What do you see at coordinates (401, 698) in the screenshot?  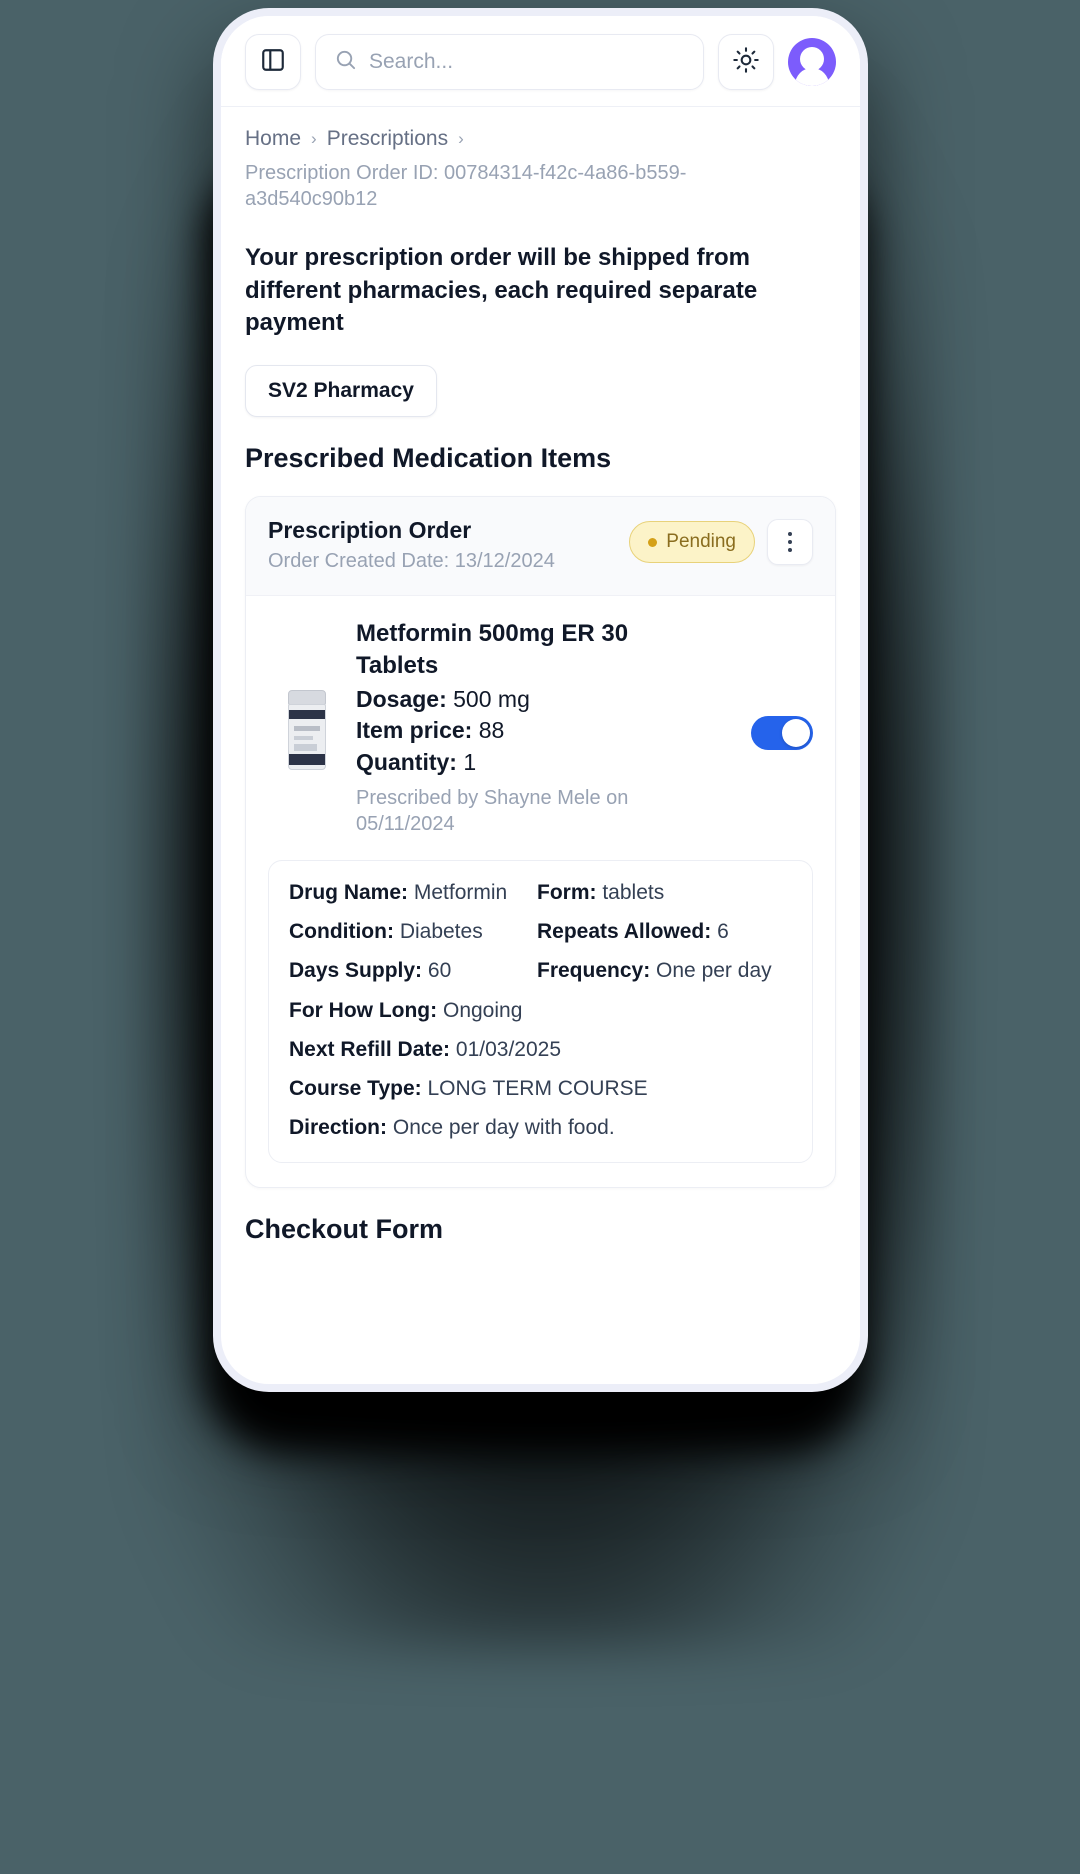 I see `medication-dosage-label: Dosage:` at bounding box center [401, 698].